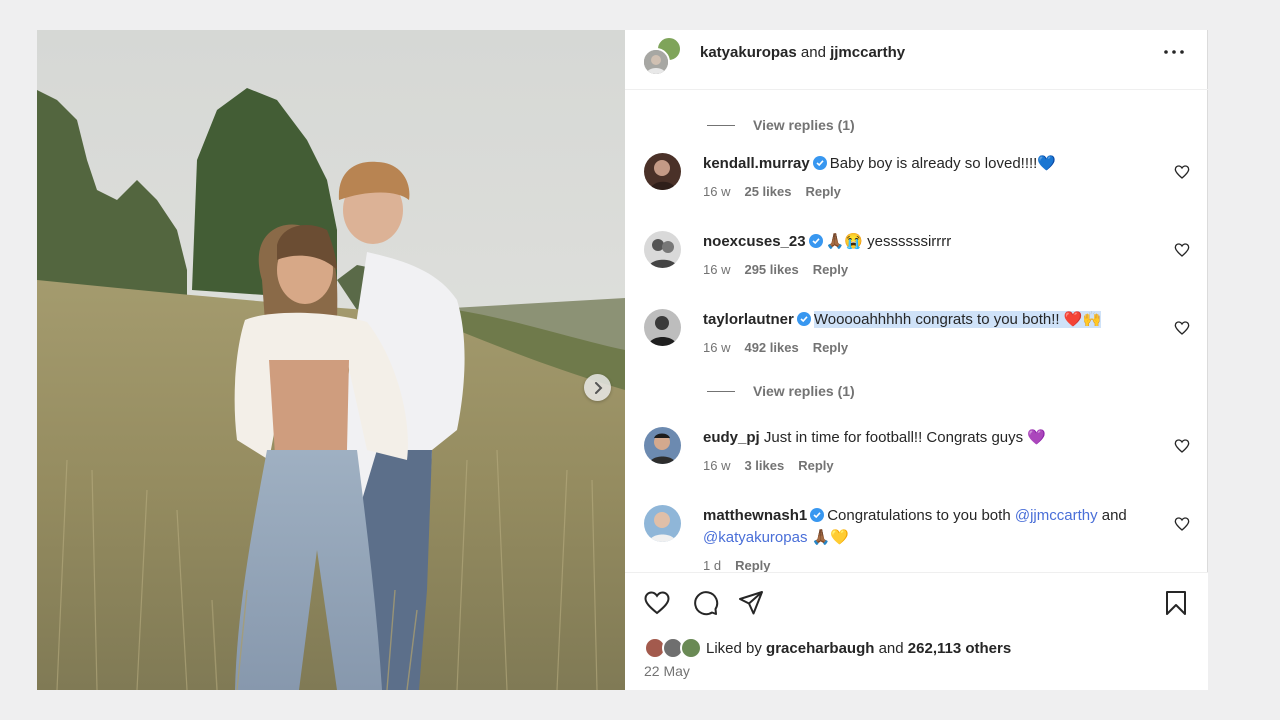  What do you see at coordinates (712, 565) in the screenshot?
I see `comment-time: 1 d` at bounding box center [712, 565].